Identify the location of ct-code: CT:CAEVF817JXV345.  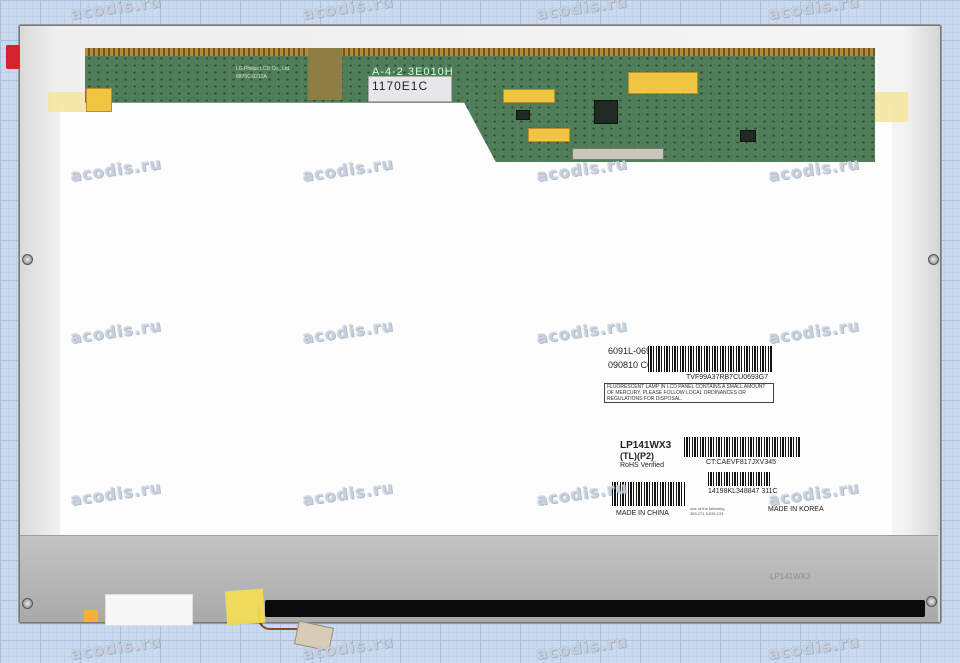
(741, 462).